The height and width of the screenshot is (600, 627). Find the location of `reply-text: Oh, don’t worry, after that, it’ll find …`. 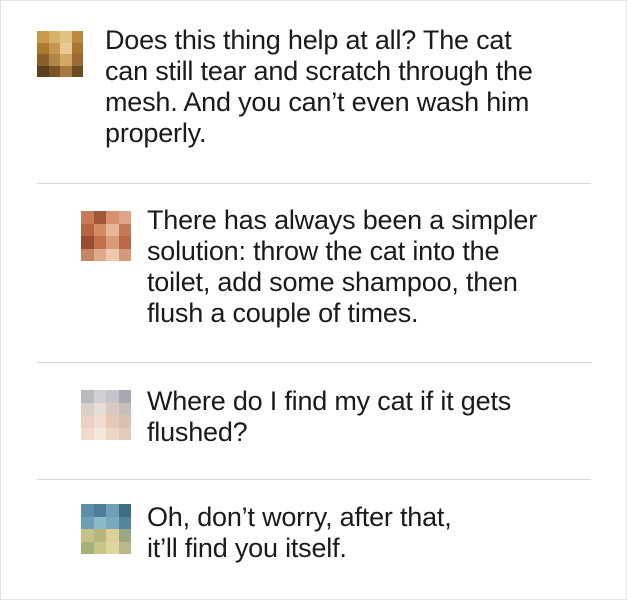

reply-text: Oh, don’t worry, after that, it’ll find … is located at coordinates (299, 532).